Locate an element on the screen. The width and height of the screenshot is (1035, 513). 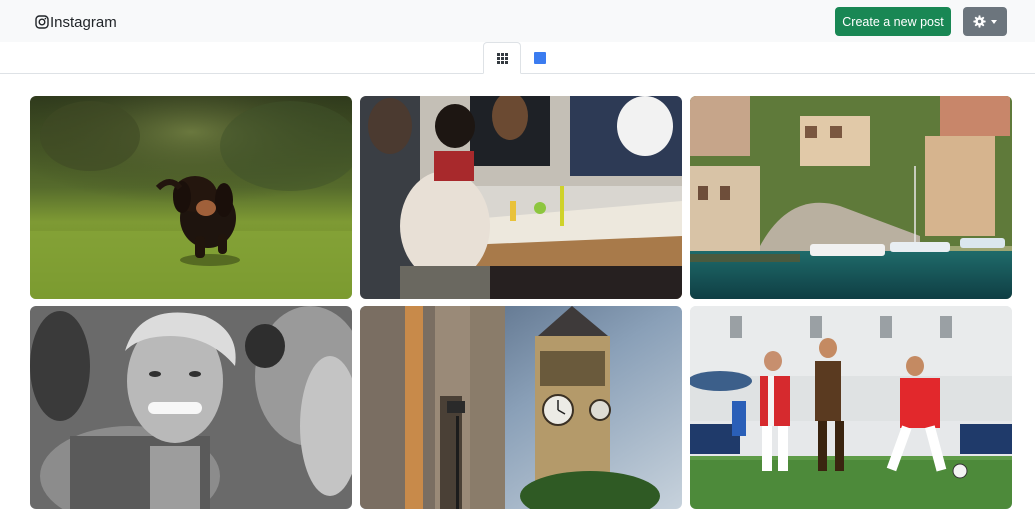
view-tabs is located at coordinates (517, 58).